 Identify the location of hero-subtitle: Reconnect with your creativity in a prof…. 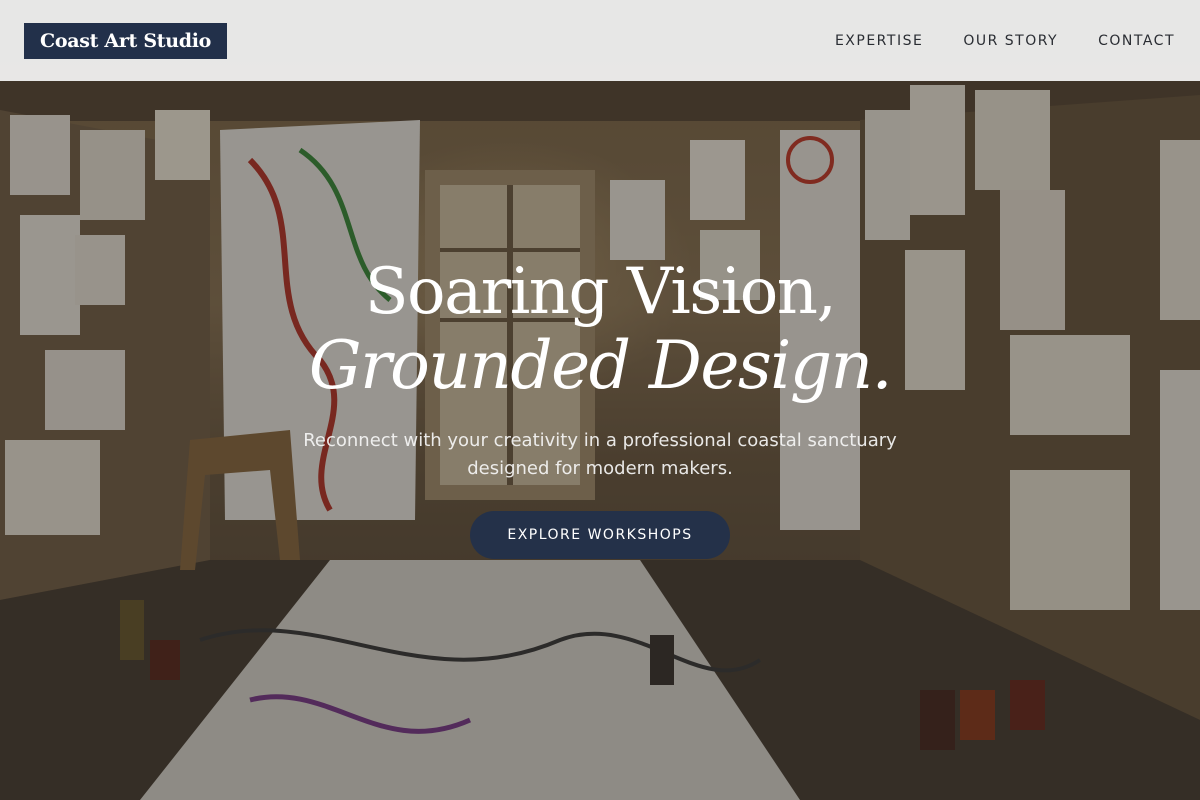
(600, 454).